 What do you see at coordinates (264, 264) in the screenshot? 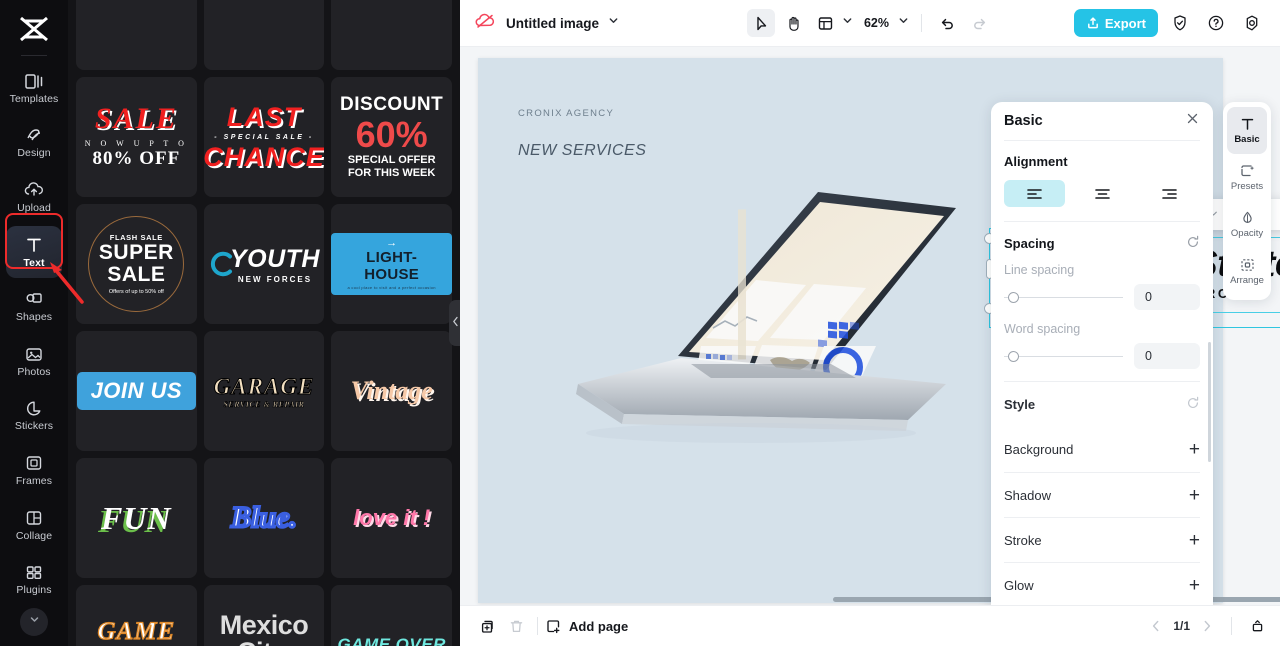
I see `template-card-youth: YOUTH NEW FORCES` at bounding box center [264, 264].